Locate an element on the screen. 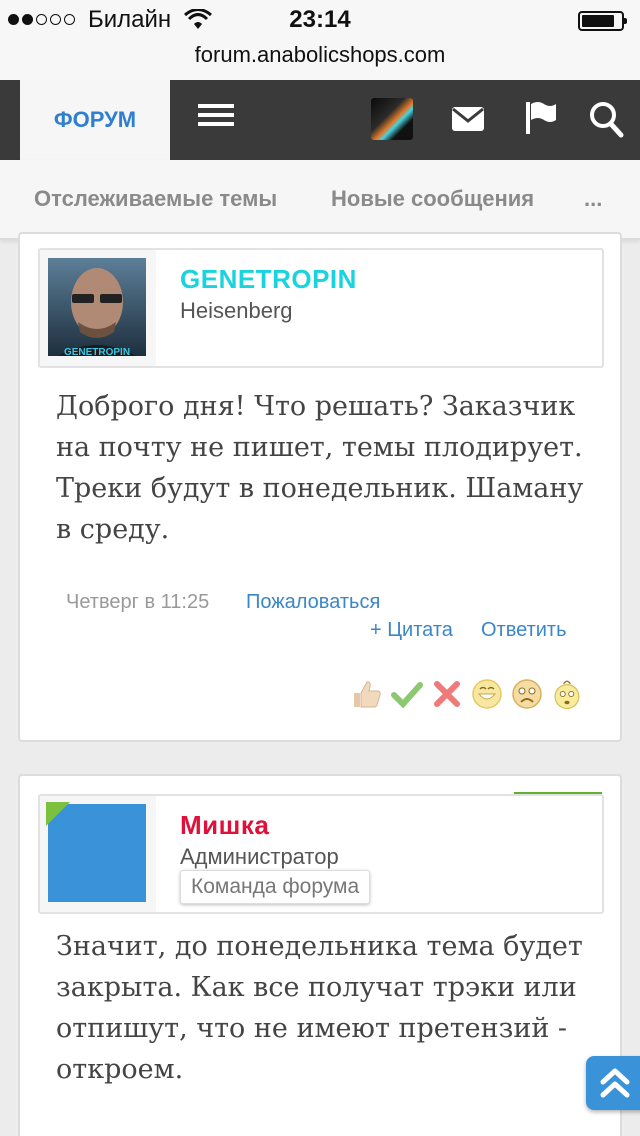  avatar: GENETROPIN is located at coordinates (98, 308).